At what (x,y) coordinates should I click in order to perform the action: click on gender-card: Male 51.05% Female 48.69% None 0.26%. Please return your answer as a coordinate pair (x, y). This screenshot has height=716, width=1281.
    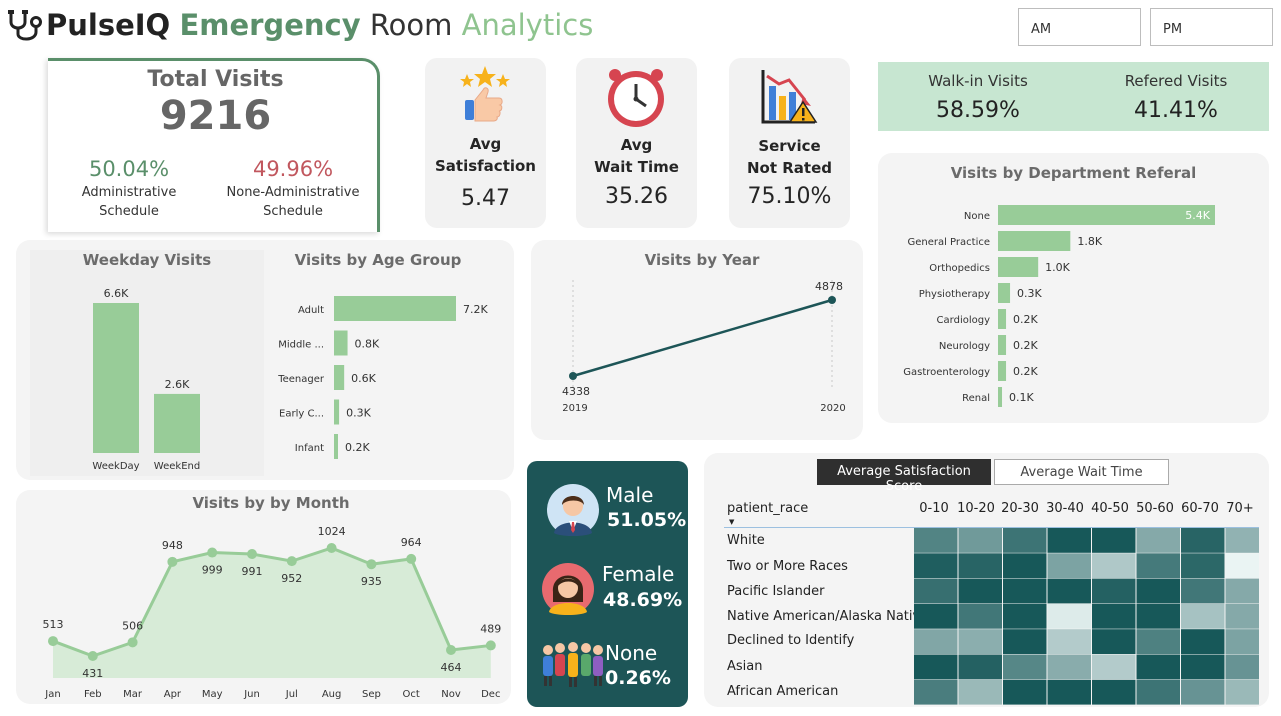
    Looking at the image, I should click on (607, 584).